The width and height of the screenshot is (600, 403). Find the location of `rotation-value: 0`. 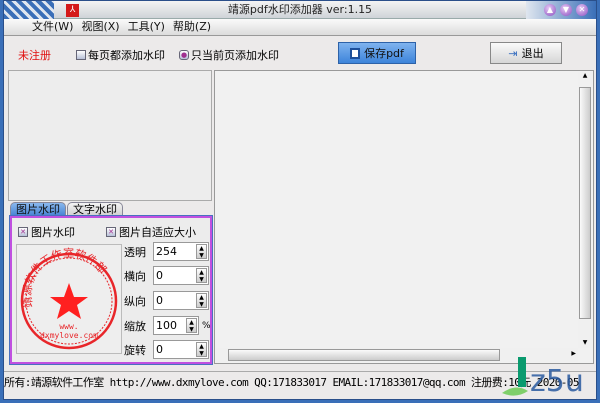

rotation-value: 0 is located at coordinates (159, 349).